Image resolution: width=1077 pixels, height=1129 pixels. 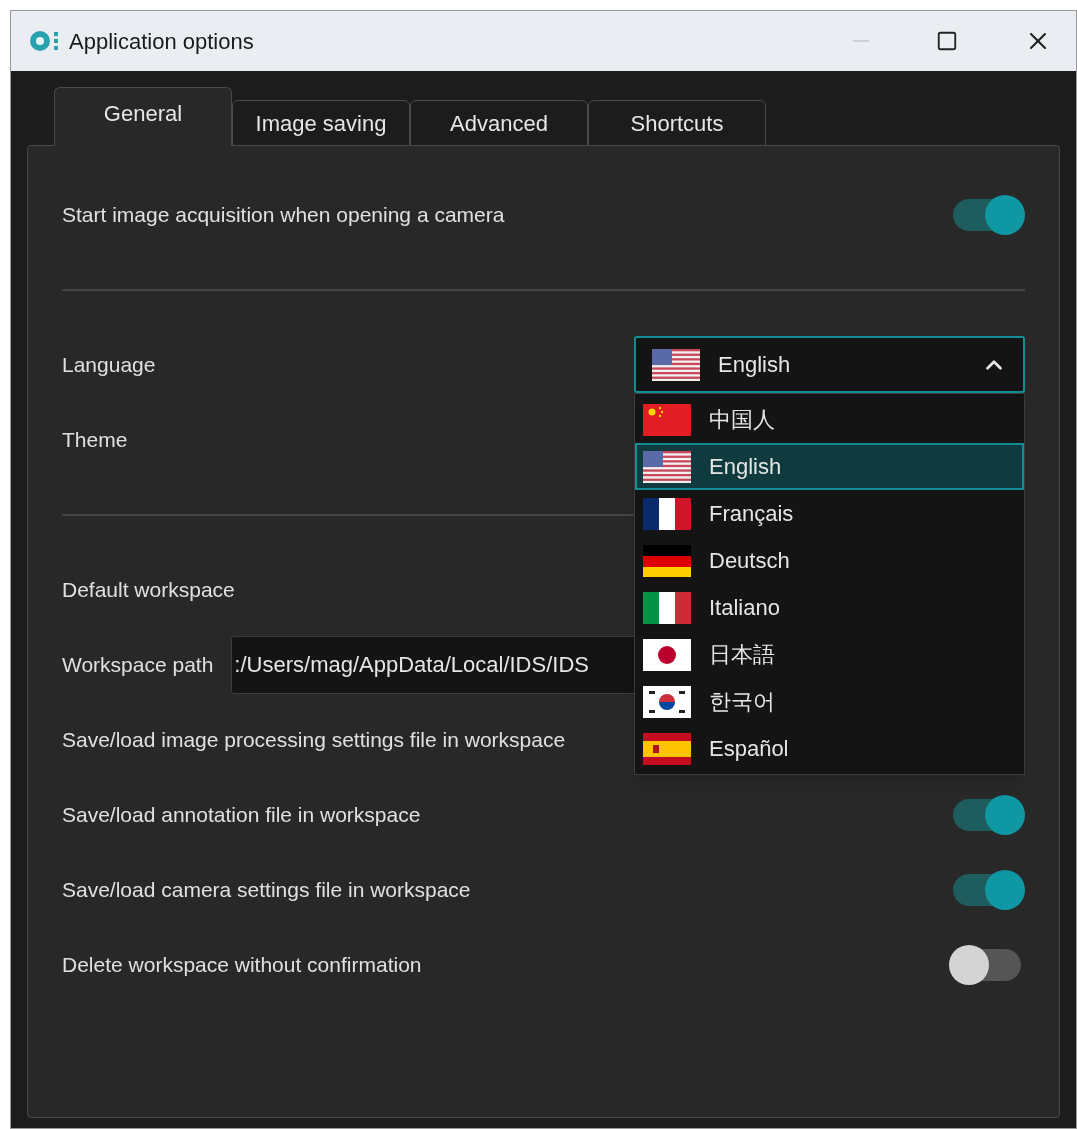 What do you see at coordinates (314, 739) in the screenshot?
I see `setting-label: Save/load image processing settings file in workspace` at bounding box center [314, 739].